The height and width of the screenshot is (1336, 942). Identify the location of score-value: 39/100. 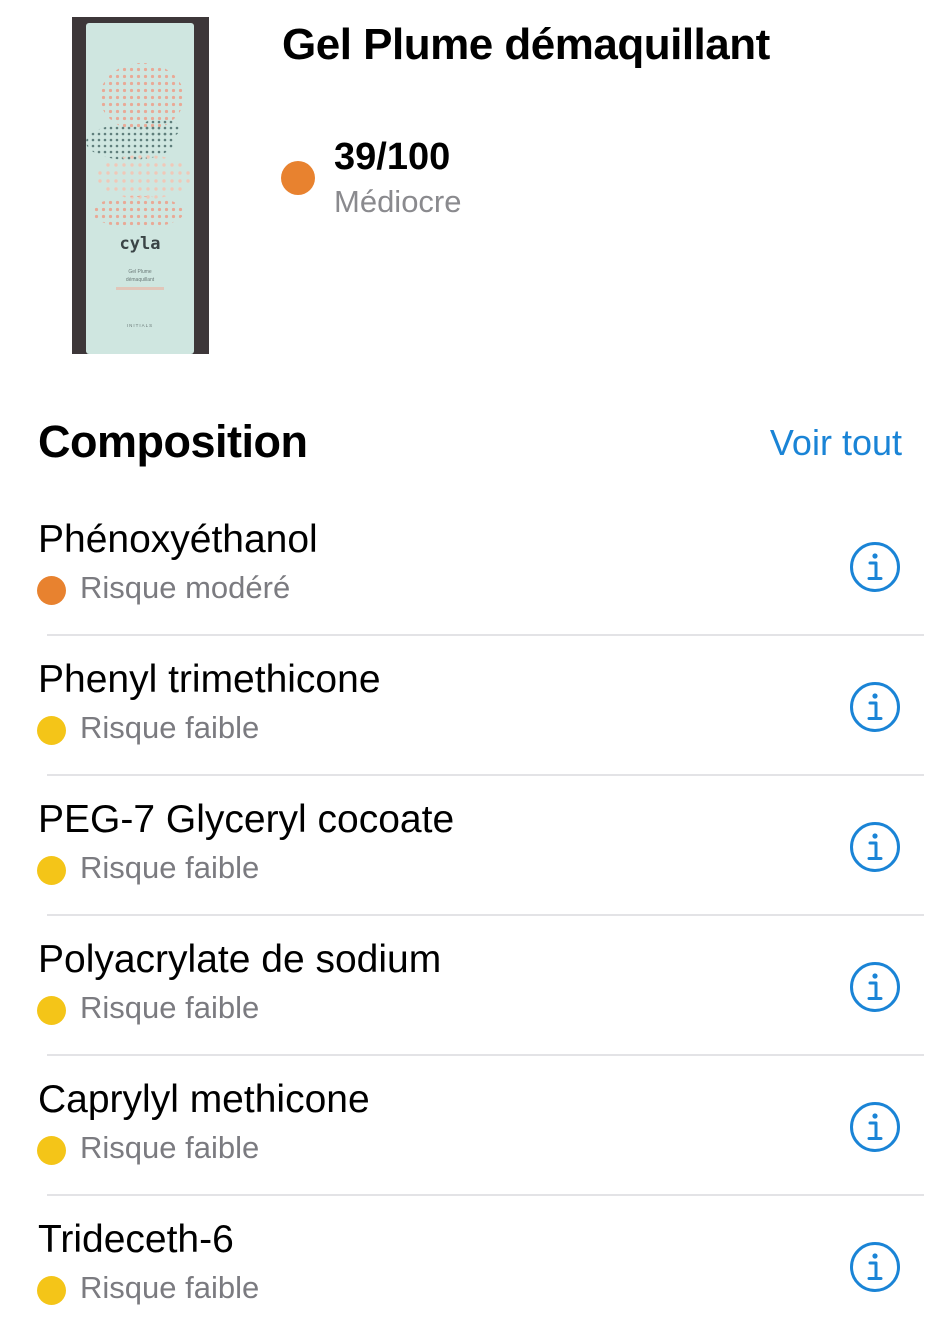
(392, 157).